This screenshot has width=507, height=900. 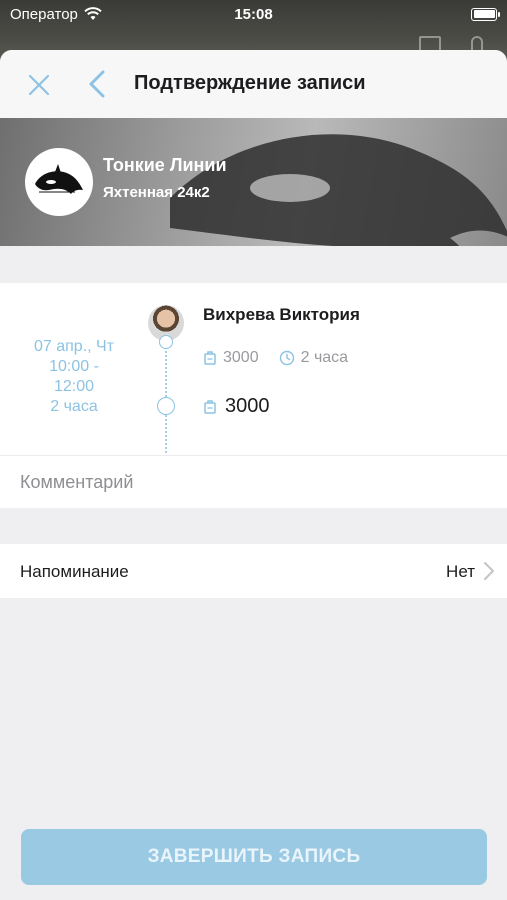 I want to click on salon-name: Тонкие Линии, so click(x=165, y=165).